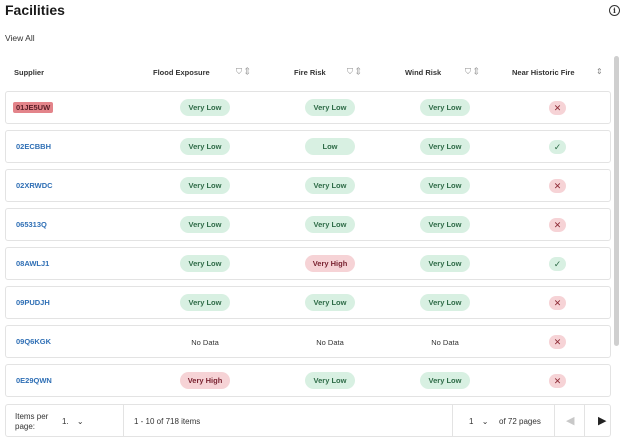 The image size is (624, 439). I want to click on supplier-link: 01JE5UW, so click(33, 107).